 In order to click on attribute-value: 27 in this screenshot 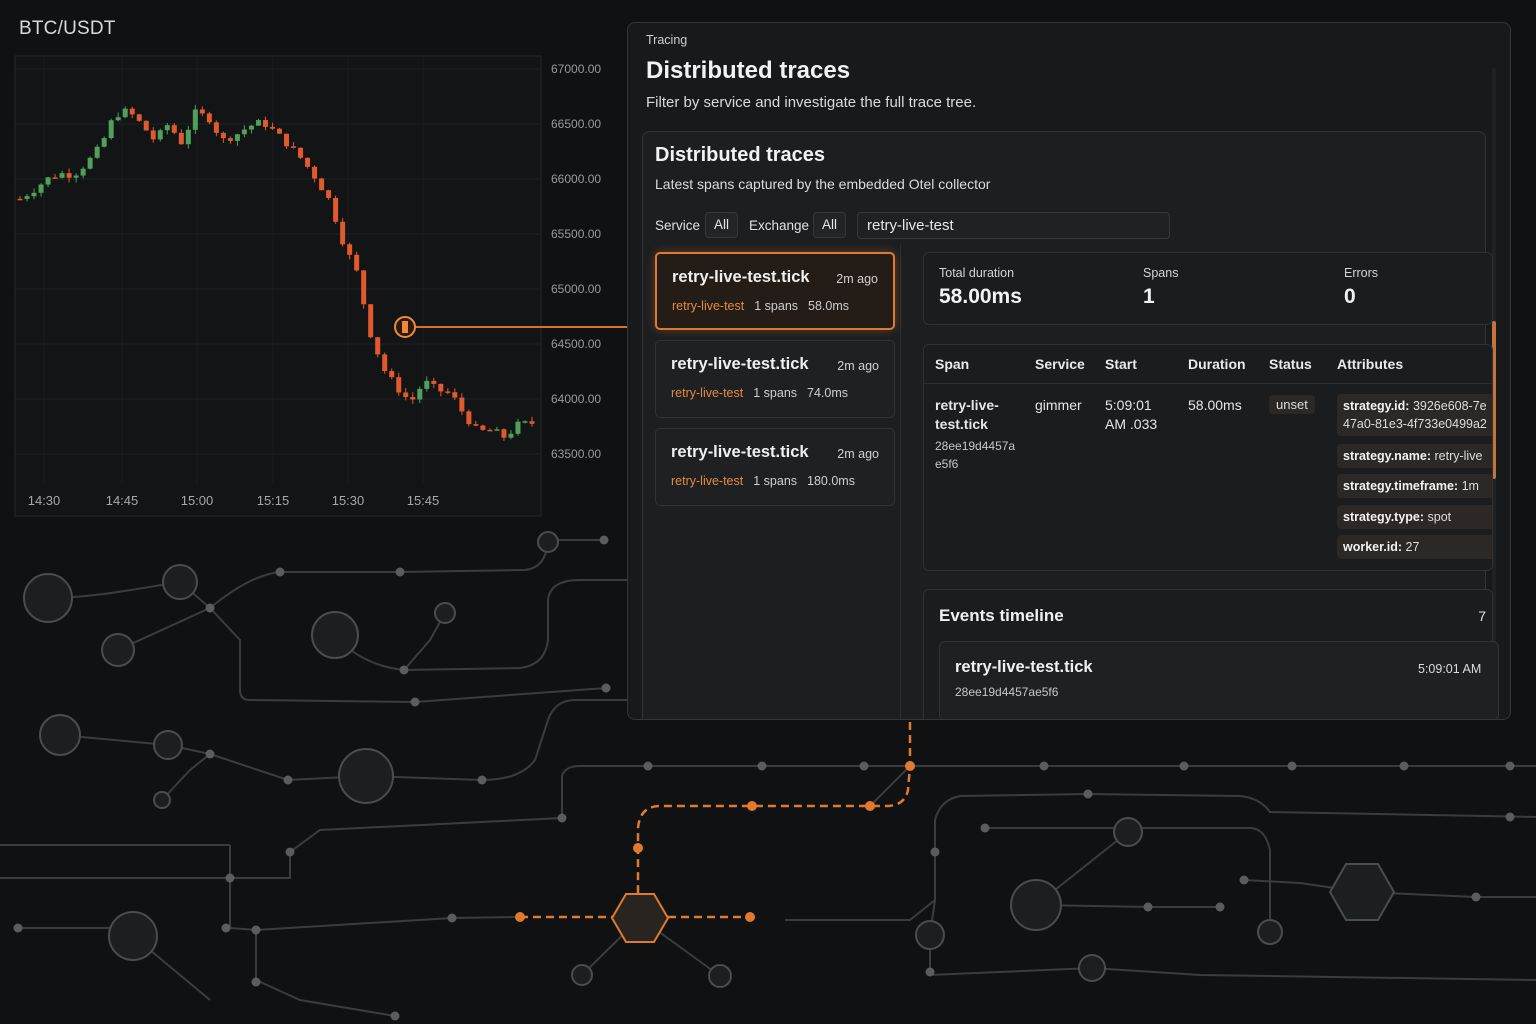, I will do `click(1412, 547)`.